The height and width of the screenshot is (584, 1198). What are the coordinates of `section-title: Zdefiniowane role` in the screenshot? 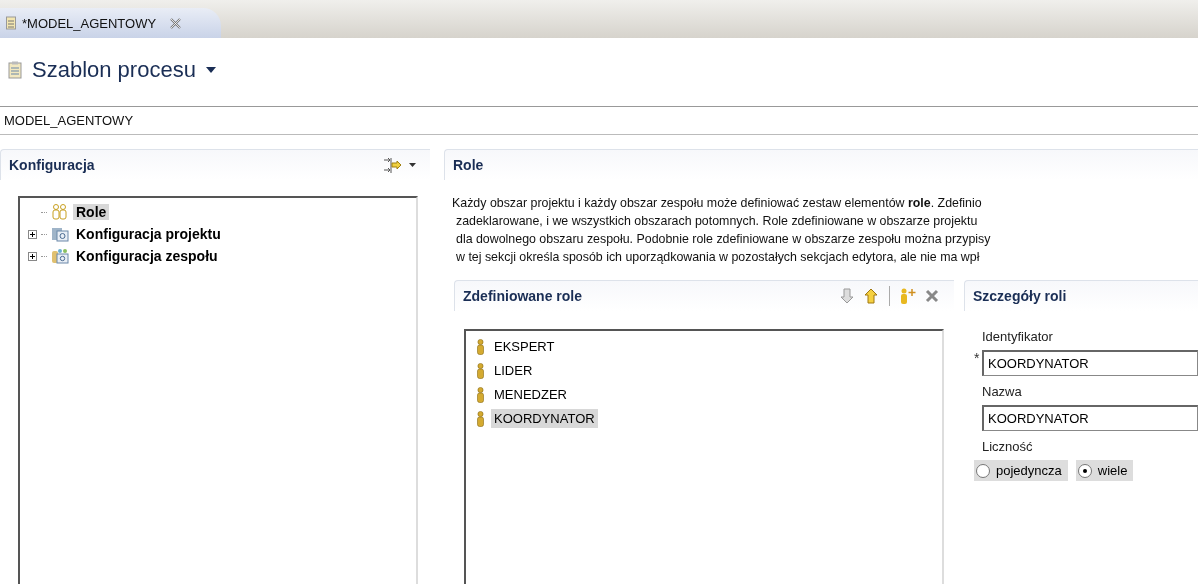 It's located at (522, 296).